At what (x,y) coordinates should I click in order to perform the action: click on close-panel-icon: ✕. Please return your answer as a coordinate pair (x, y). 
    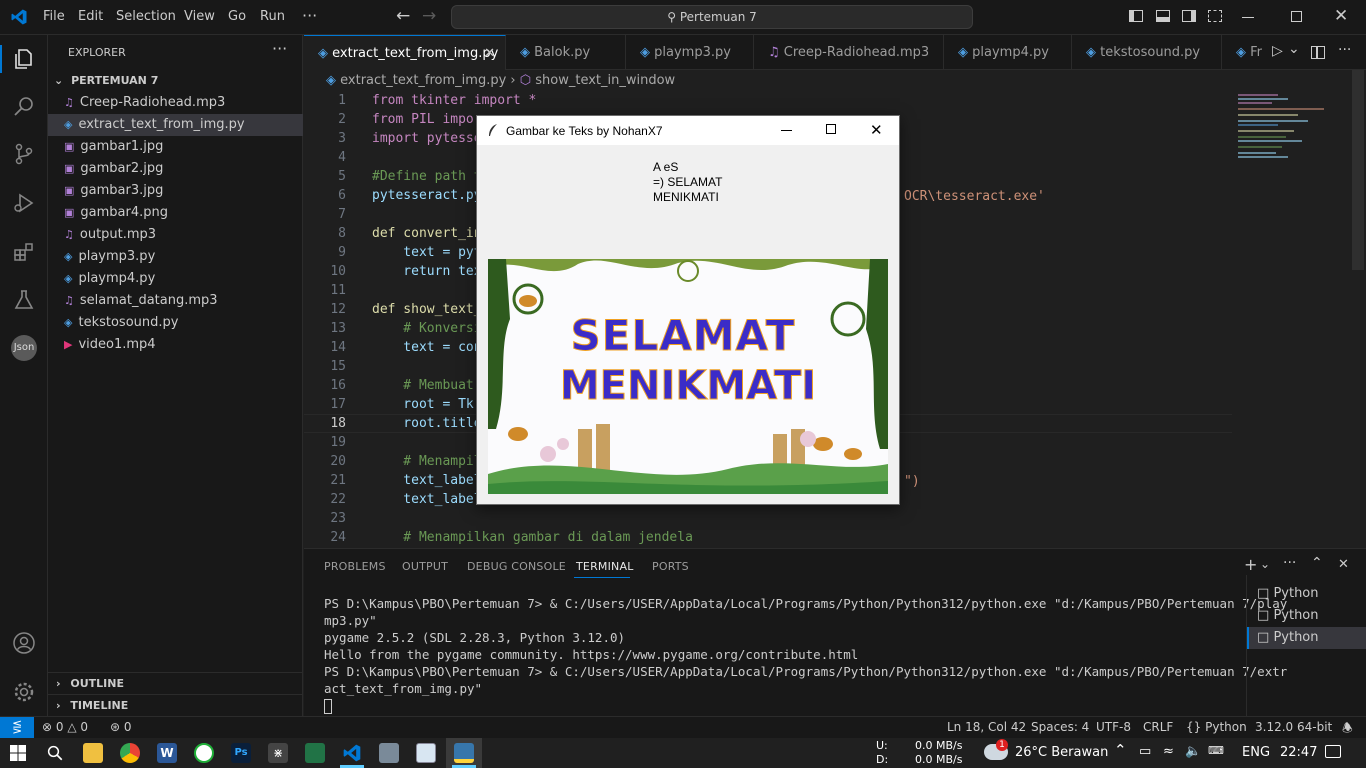
    Looking at the image, I should click on (1343, 564).